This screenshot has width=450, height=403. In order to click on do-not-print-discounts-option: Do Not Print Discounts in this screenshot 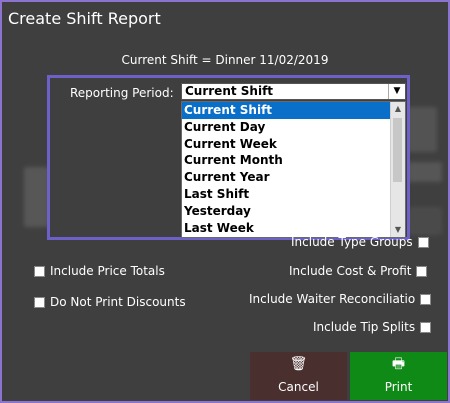, I will do `click(110, 302)`.